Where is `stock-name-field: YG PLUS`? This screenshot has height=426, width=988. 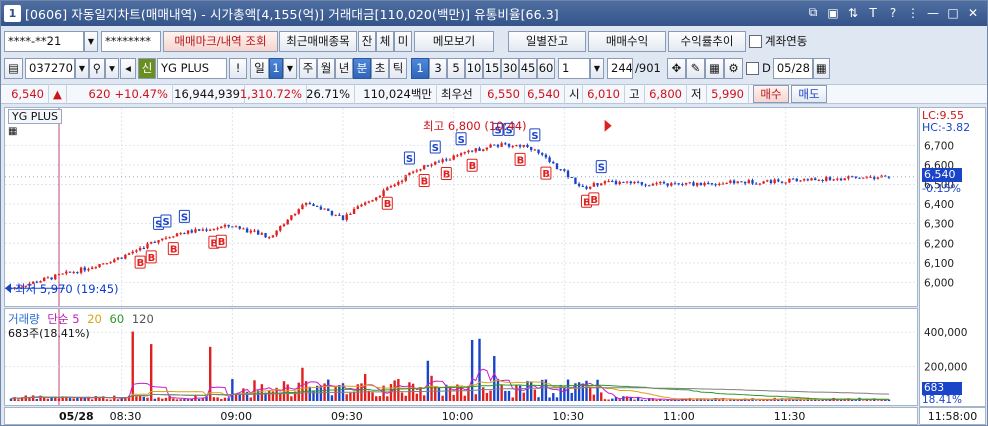 stock-name-field: YG PLUS is located at coordinates (192, 68).